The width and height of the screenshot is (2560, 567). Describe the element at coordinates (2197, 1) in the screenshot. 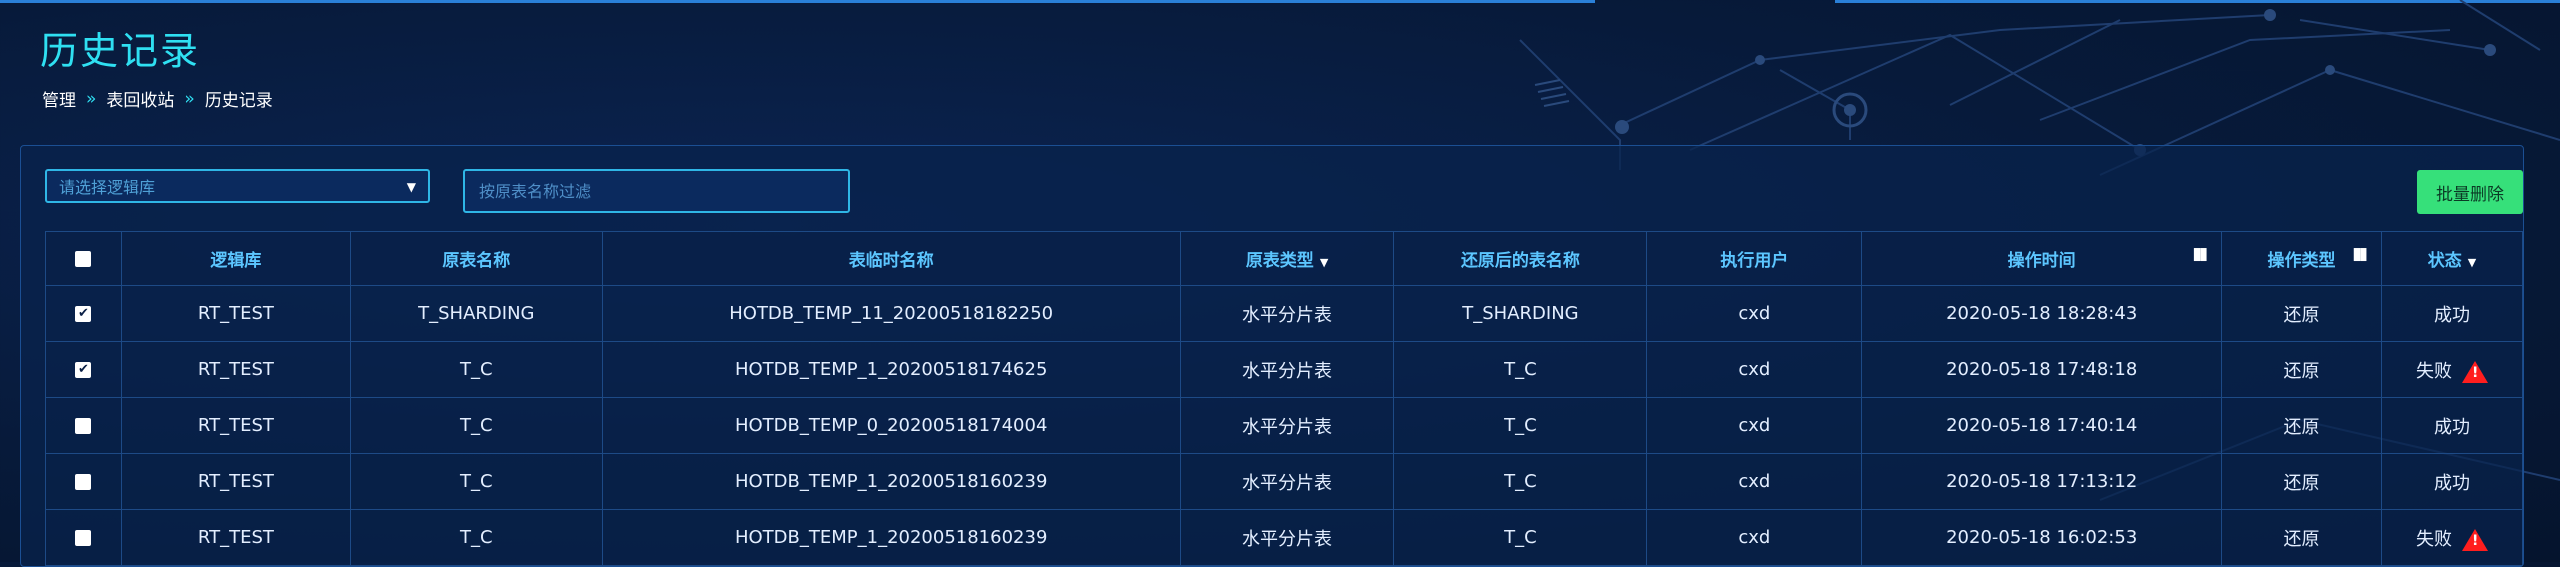

I see `top-accent-line-right` at that location.